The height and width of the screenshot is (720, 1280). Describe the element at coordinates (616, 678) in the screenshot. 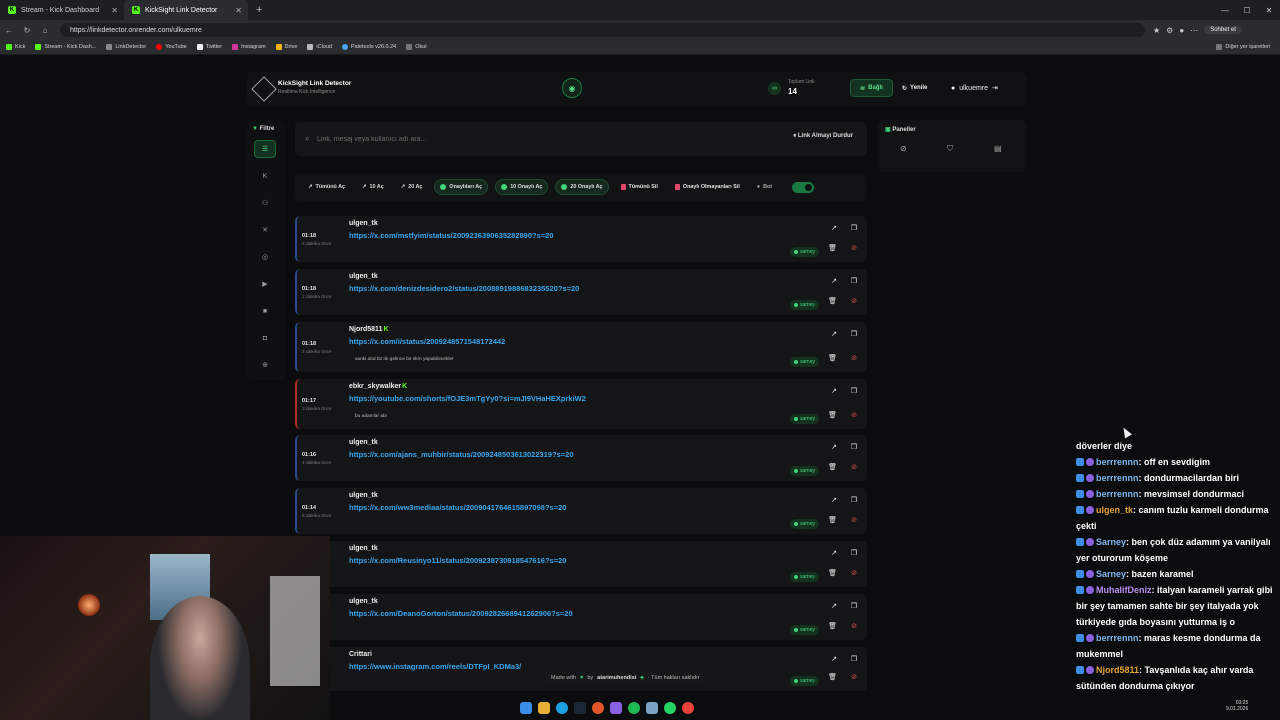

I see `footer-author: atarimuhendisi` at that location.